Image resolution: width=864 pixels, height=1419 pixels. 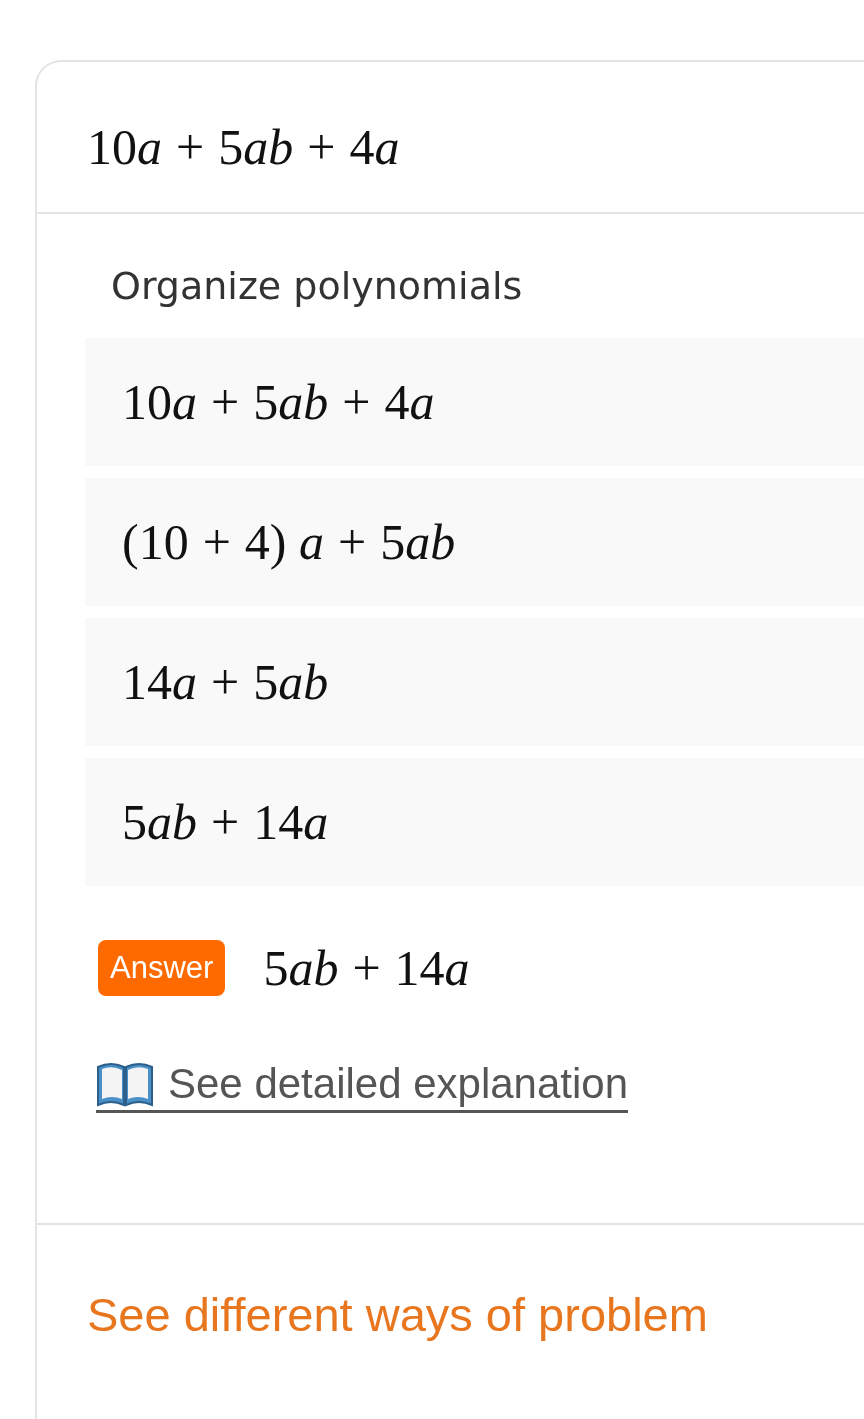 What do you see at coordinates (225, 822) in the screenshot?
I see `step-expression: 5ab + 14a` at bounding box center [225, 822].